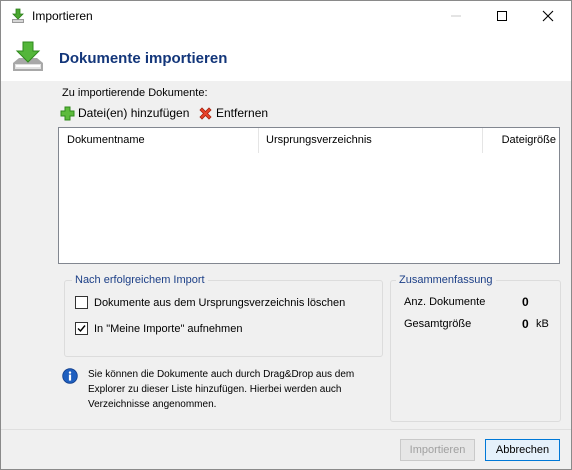 This screenshot has width=572, height=470. What do you see at coordinates (70, 376) in the screenshot?
I see `info-icon` at bounding box center [70, 376].